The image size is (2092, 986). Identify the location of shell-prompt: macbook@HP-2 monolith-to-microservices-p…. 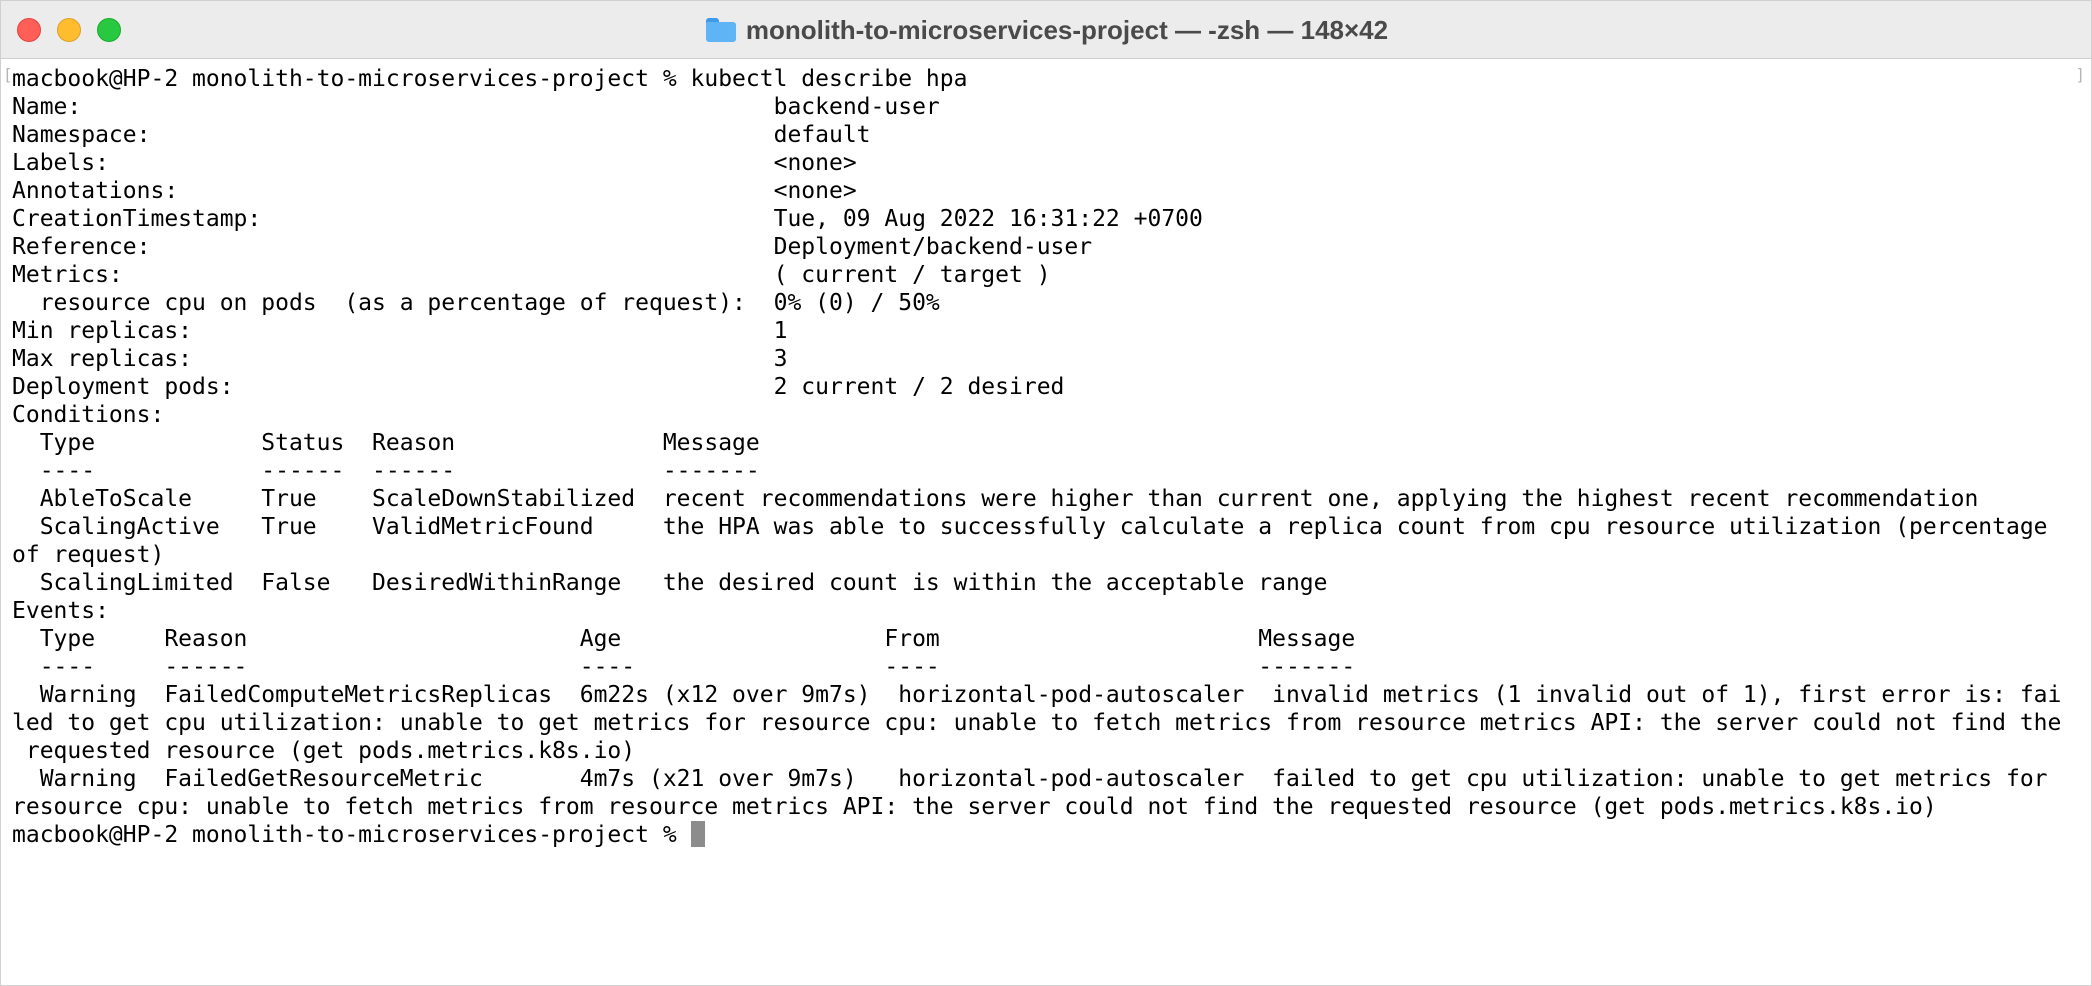
(351, 835).